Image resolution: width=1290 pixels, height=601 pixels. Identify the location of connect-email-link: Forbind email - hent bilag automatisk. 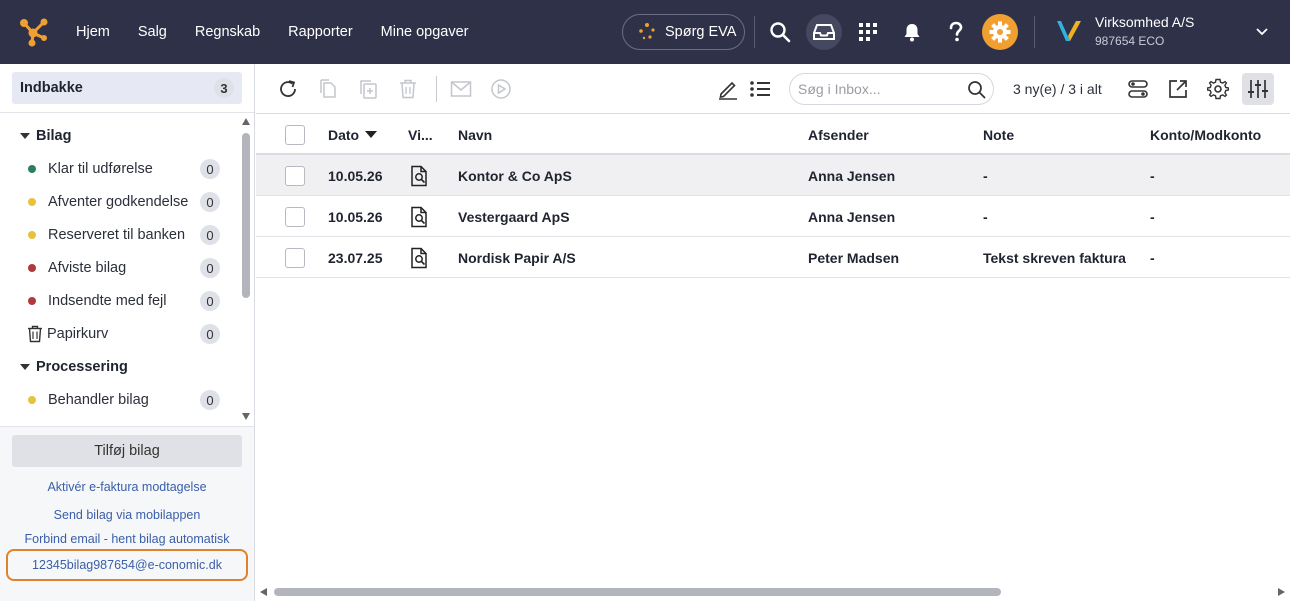
(127, 539).